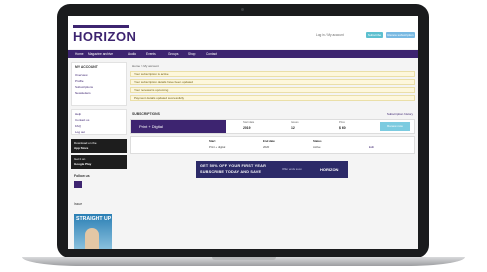 This screenshot has width=487, height=272. Describe the element at coordinates (330, 35) in the screenshot. I see `account-link: Log in / My account` at that location.